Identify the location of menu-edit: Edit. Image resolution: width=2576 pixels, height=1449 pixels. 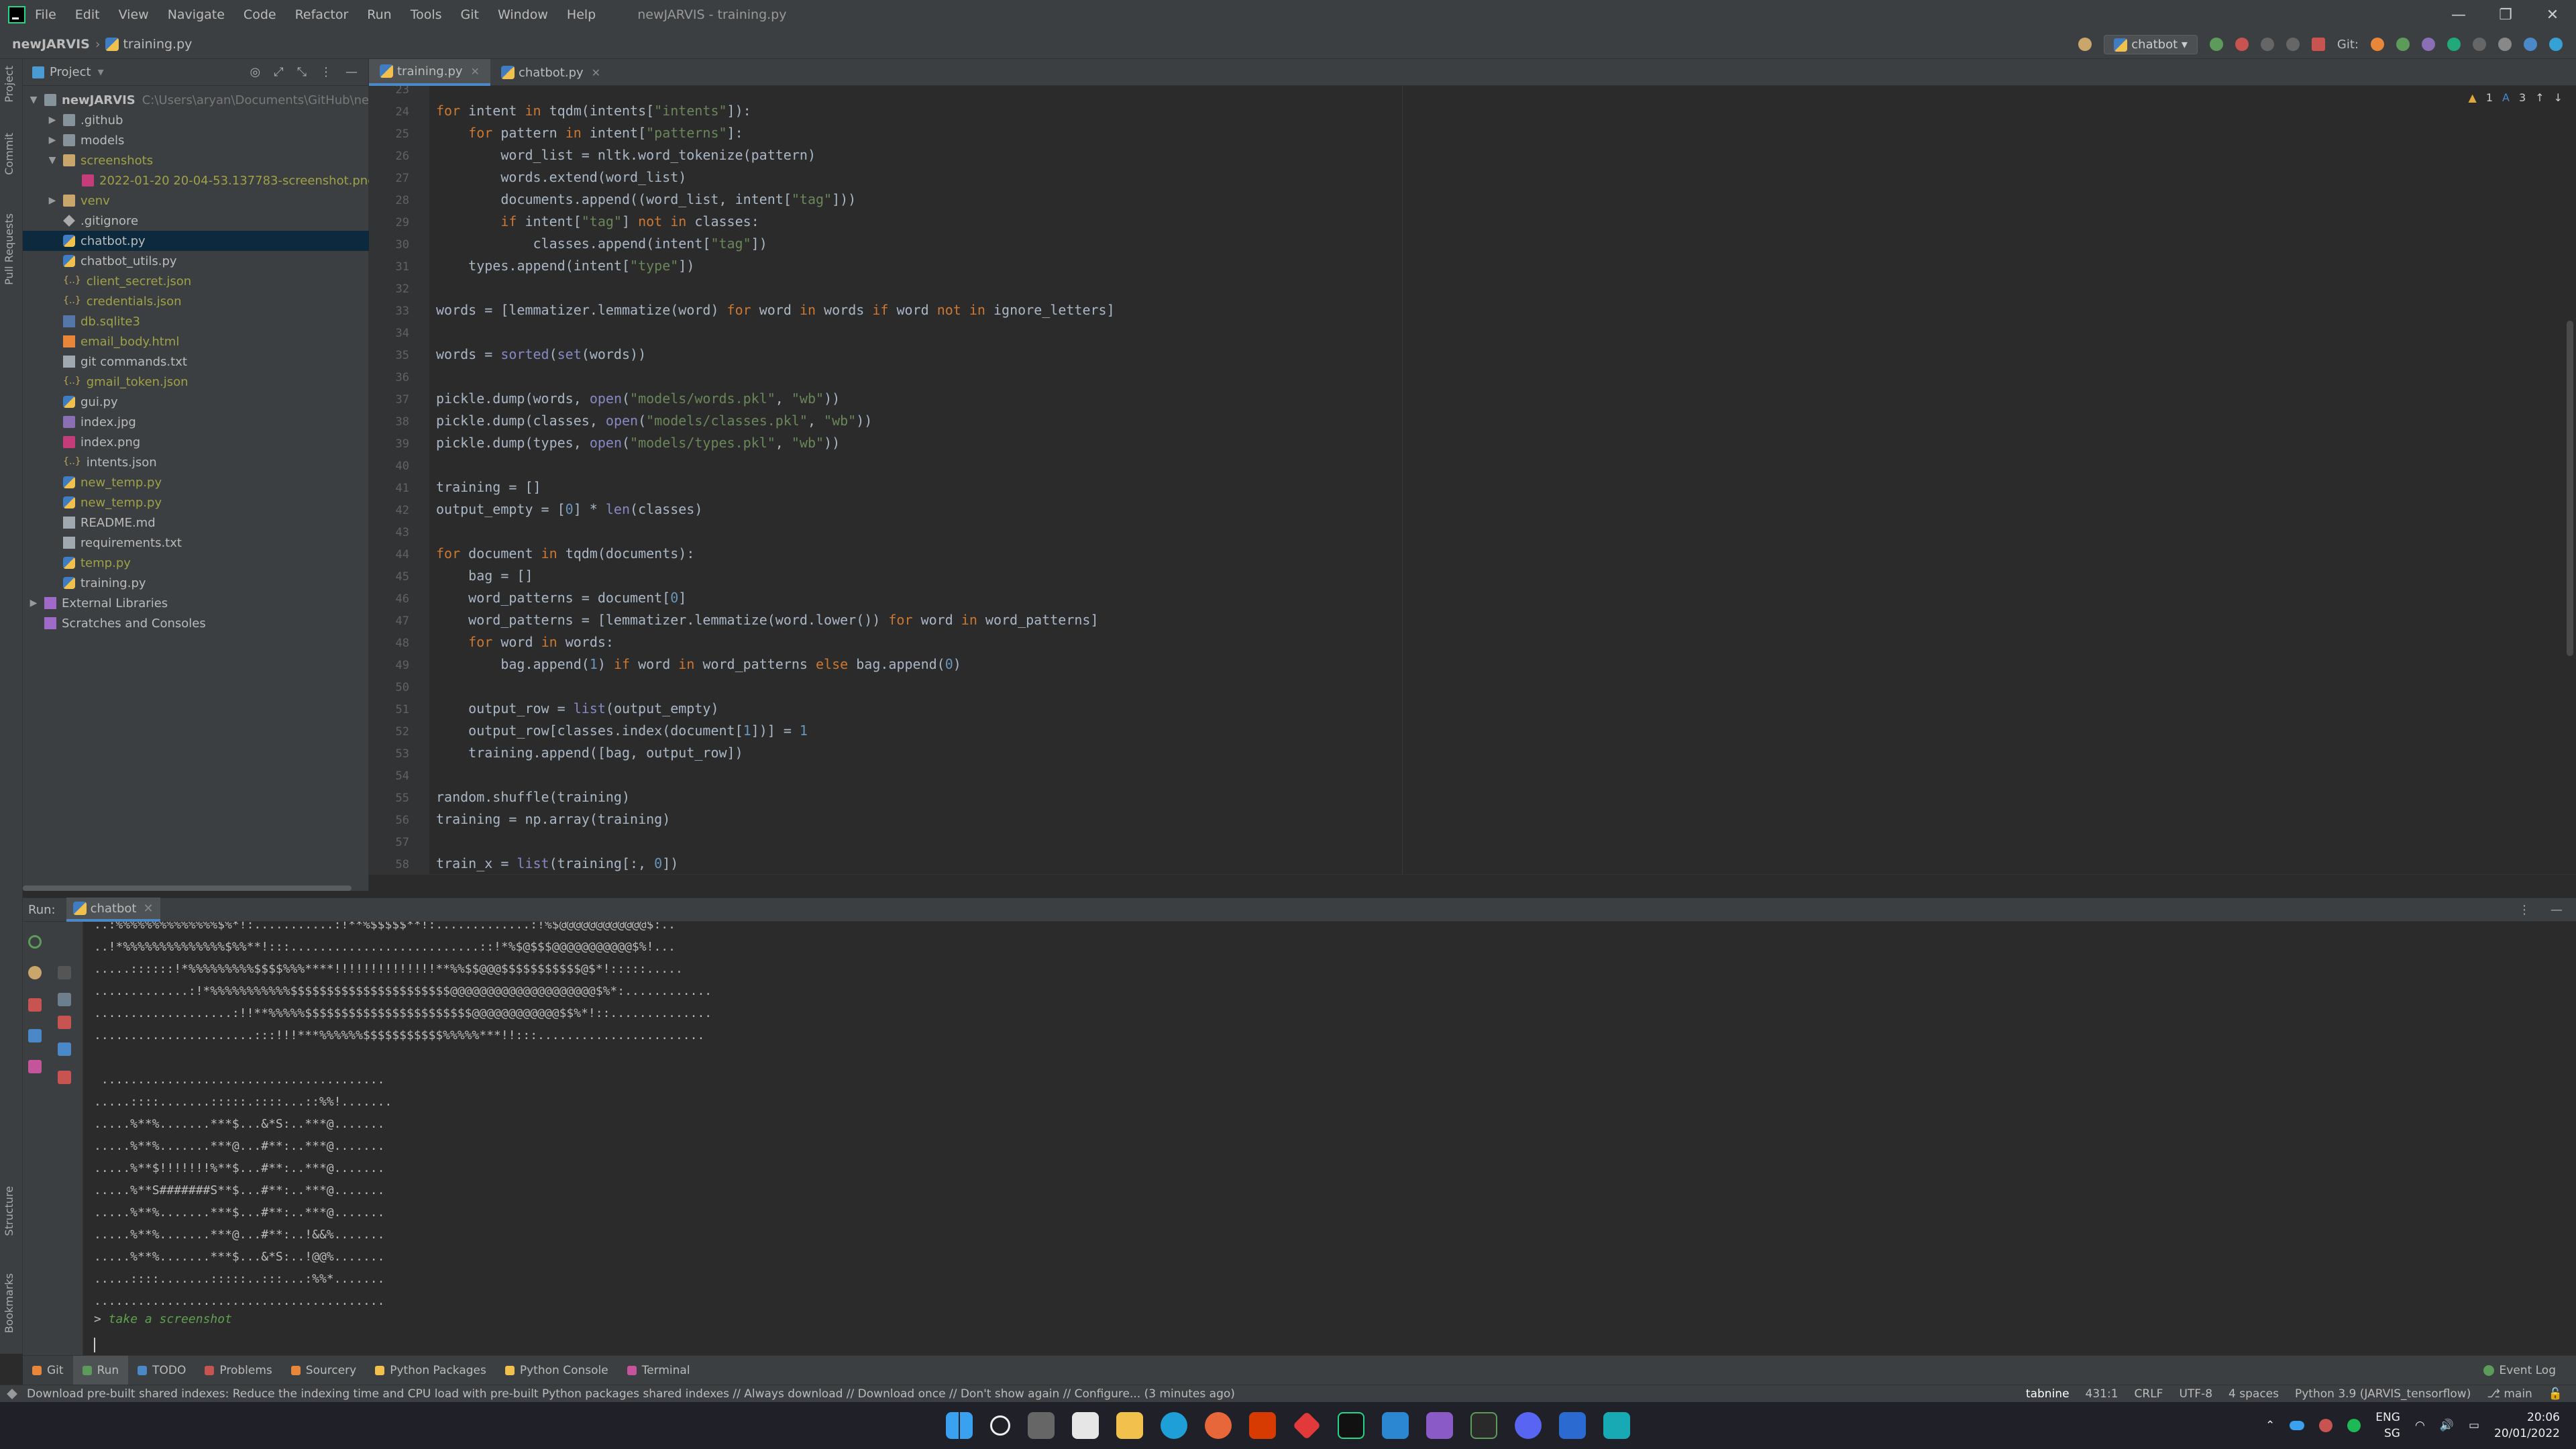
(87, 14).